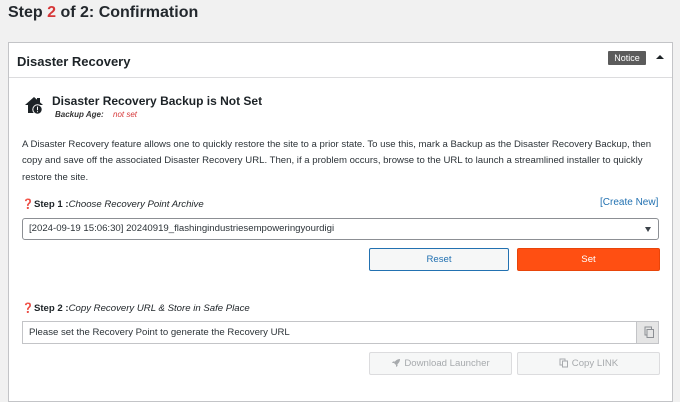 This screenshot has width=680, height=402. What do you see at coordinates (74, 61) in the screenshot?
I see `panel-title: Disaster Recovery` at bounding box center [74, 61].